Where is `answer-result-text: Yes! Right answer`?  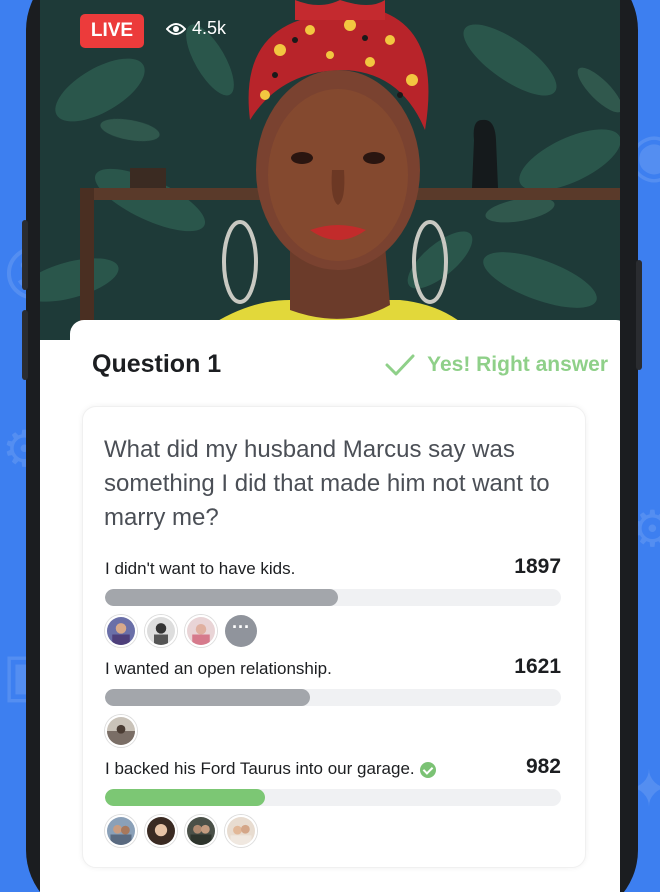 answer-result-text: Yes! Right answer is located at coordinates (517, 364).